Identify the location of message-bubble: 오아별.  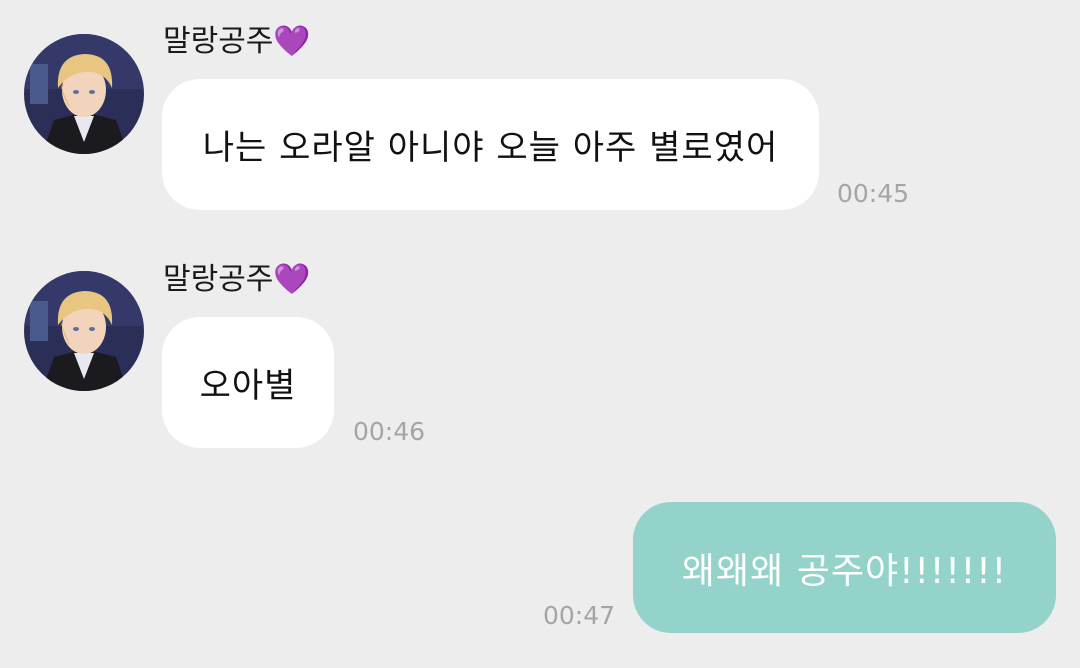
(248, 382).